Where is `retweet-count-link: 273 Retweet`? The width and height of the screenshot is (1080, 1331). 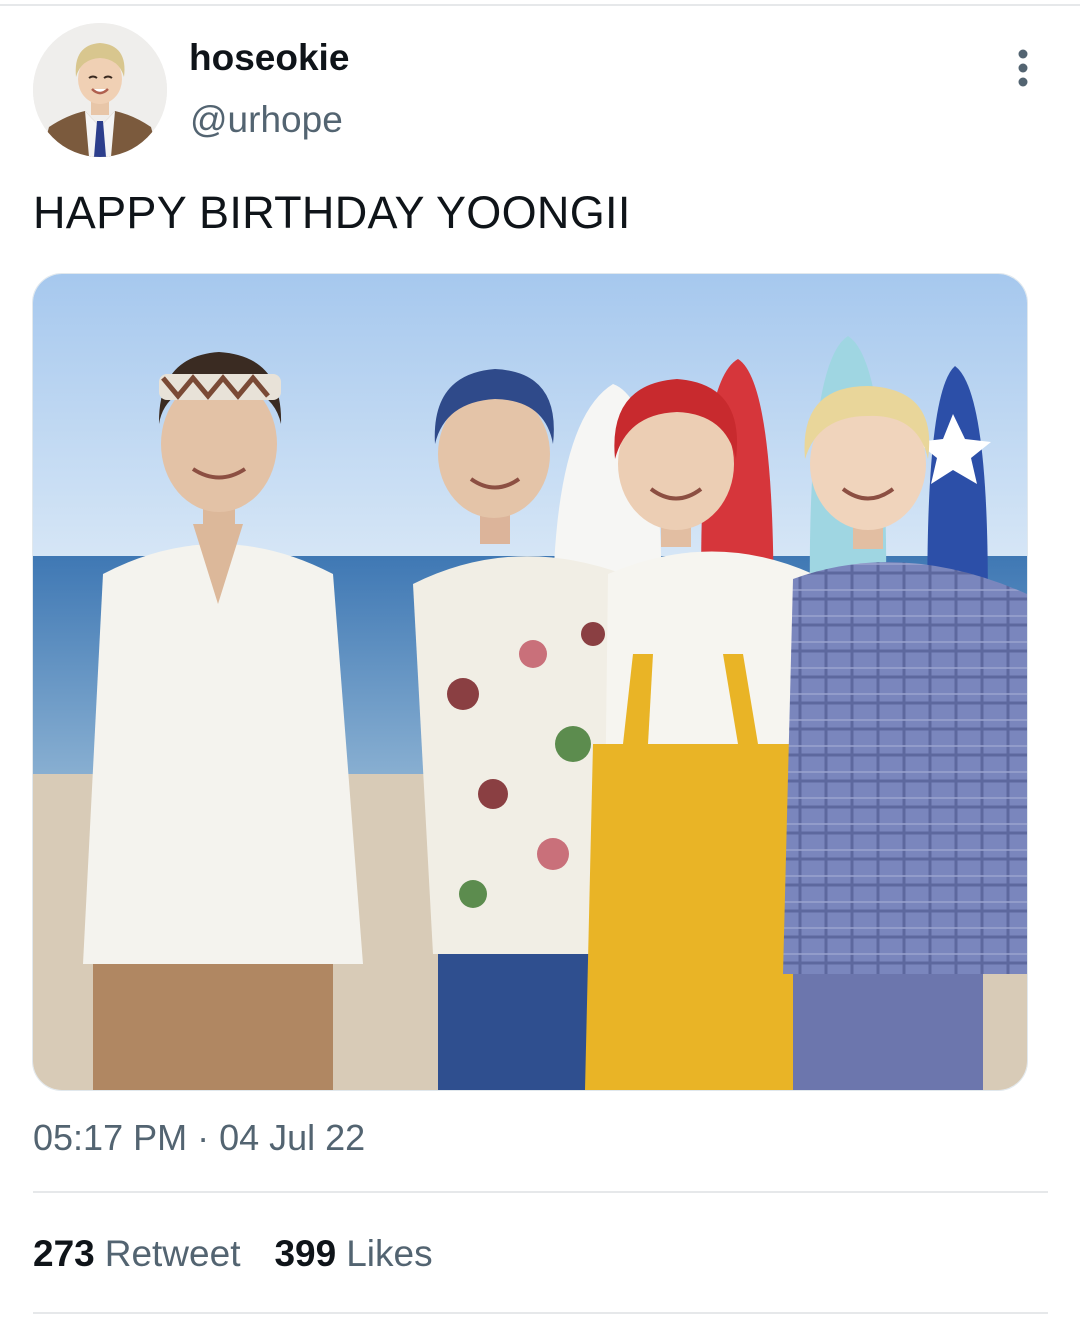 retweet-count-link: 273 Retweet is located at coordinates (136, 1254).